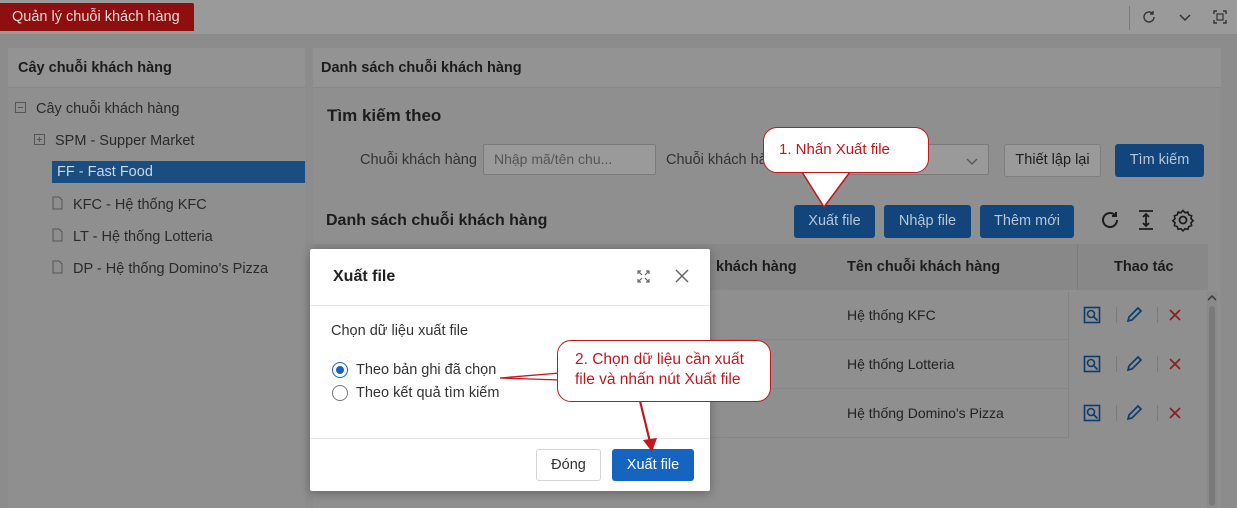 This screenshot has width=1237, height=508. Describe the element at coordinates (1129, 18) in the screenshot. I see `toolbar-divider` at that location.